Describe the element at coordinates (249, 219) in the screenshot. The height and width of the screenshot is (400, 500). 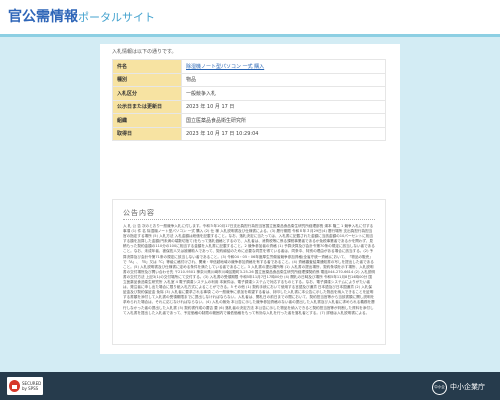
I see `notice-divider` at that location.